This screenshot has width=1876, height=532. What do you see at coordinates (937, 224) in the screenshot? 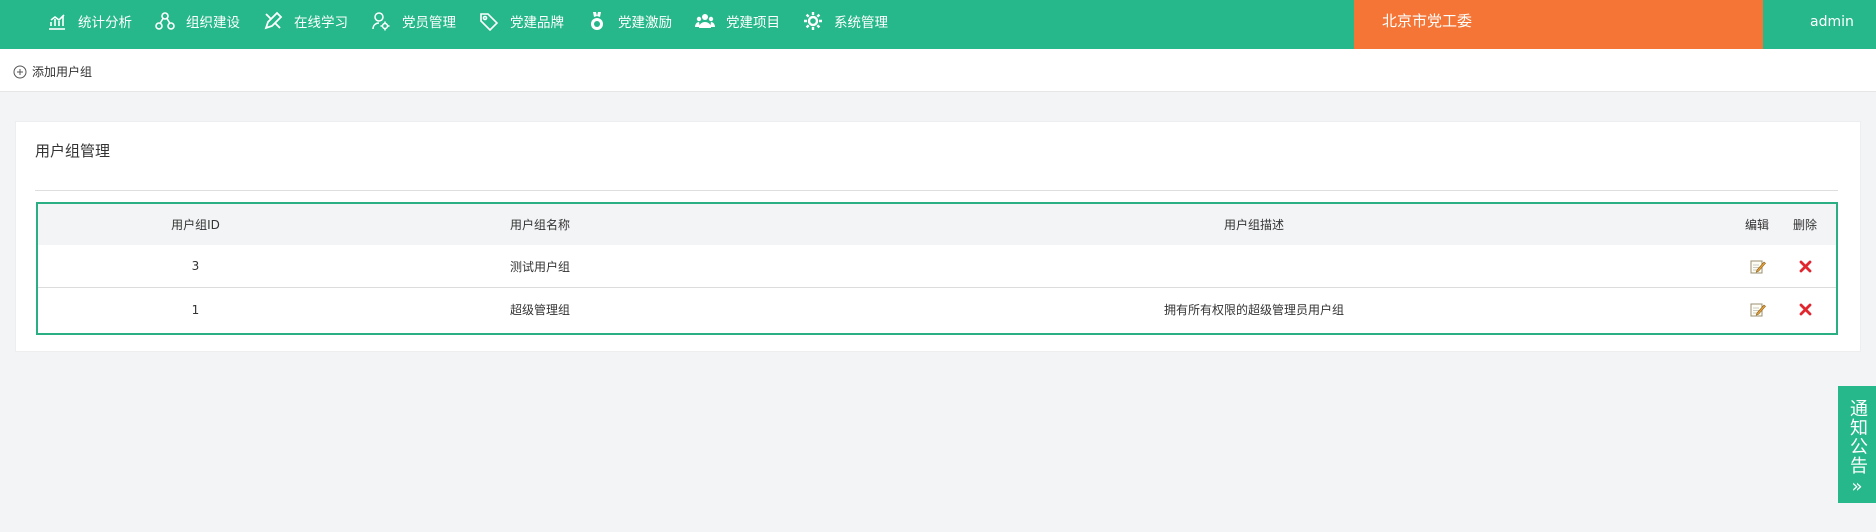
I see `table-header-row: 用户组ID 用户组名称 用户组描述 编辑 删除` at bounding box center [937, 224].